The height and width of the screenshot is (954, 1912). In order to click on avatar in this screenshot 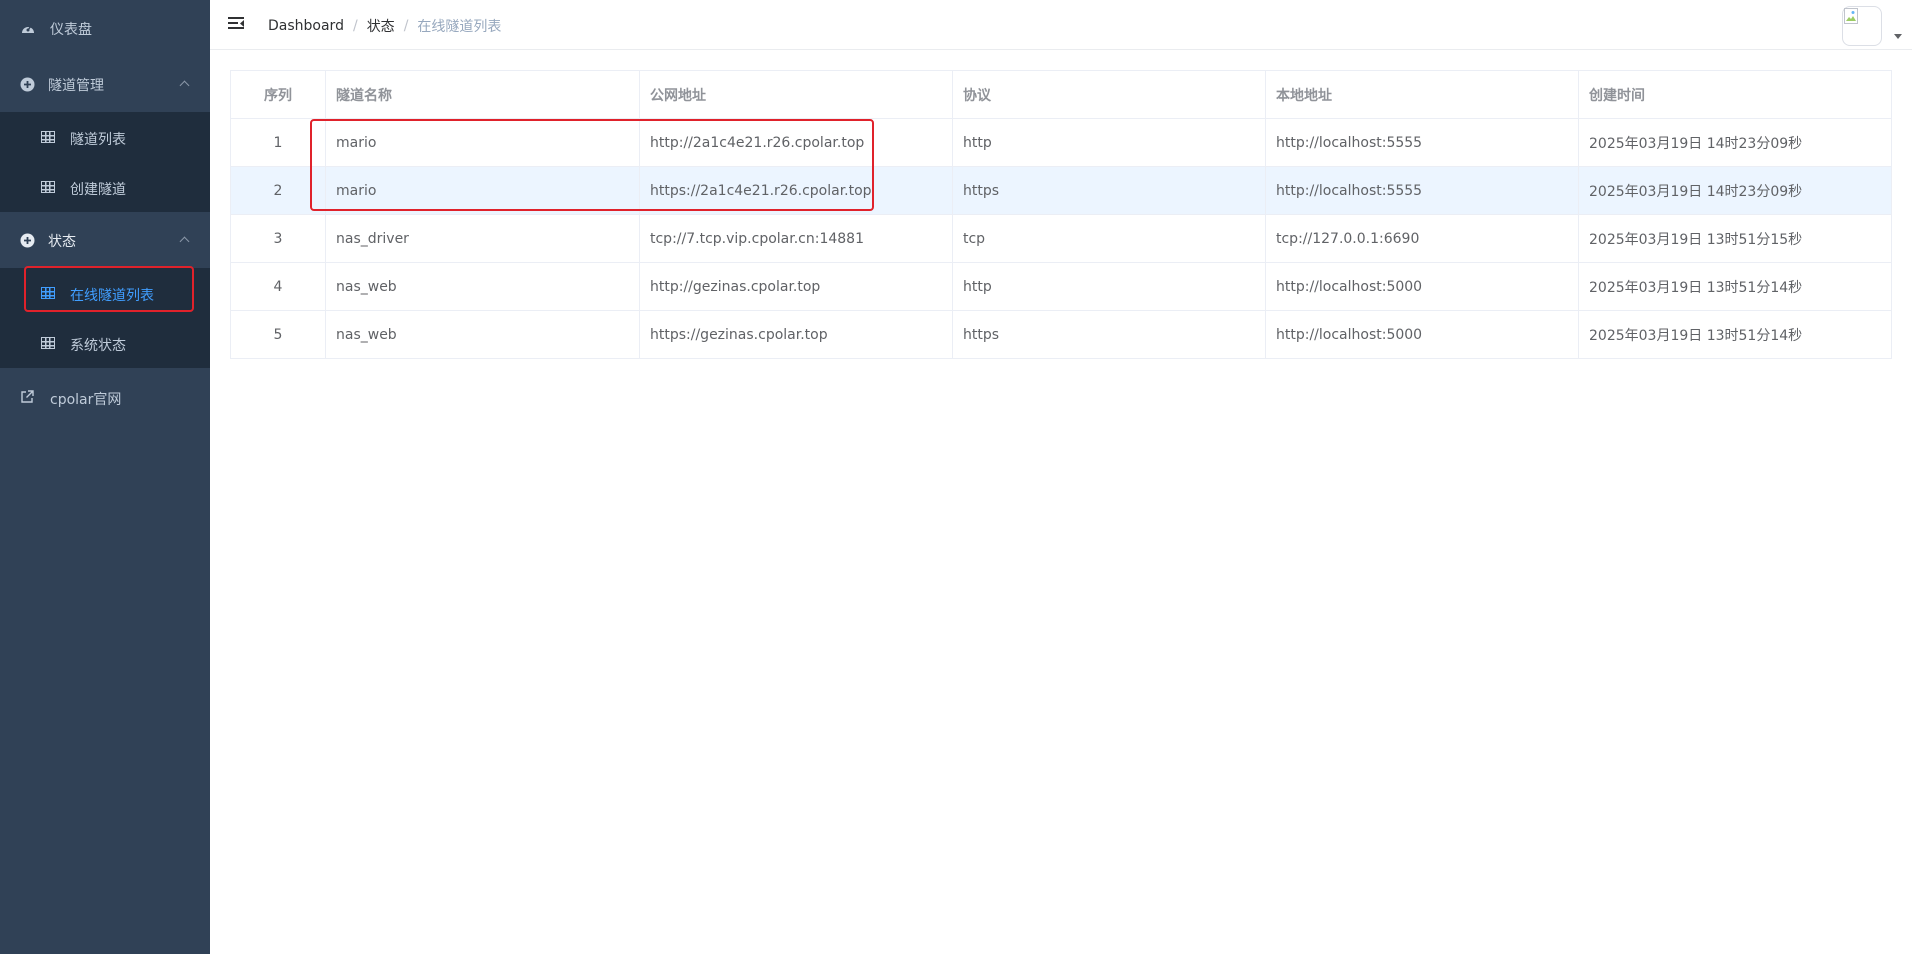, I will do `click(1862, 26)`.